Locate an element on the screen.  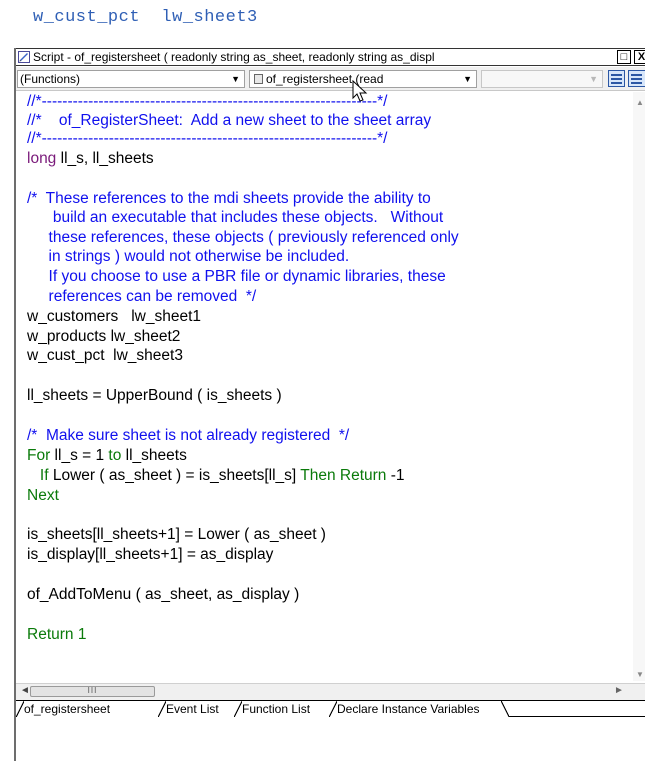
tab-function-list: Function List is located at coordinates (272, 709).